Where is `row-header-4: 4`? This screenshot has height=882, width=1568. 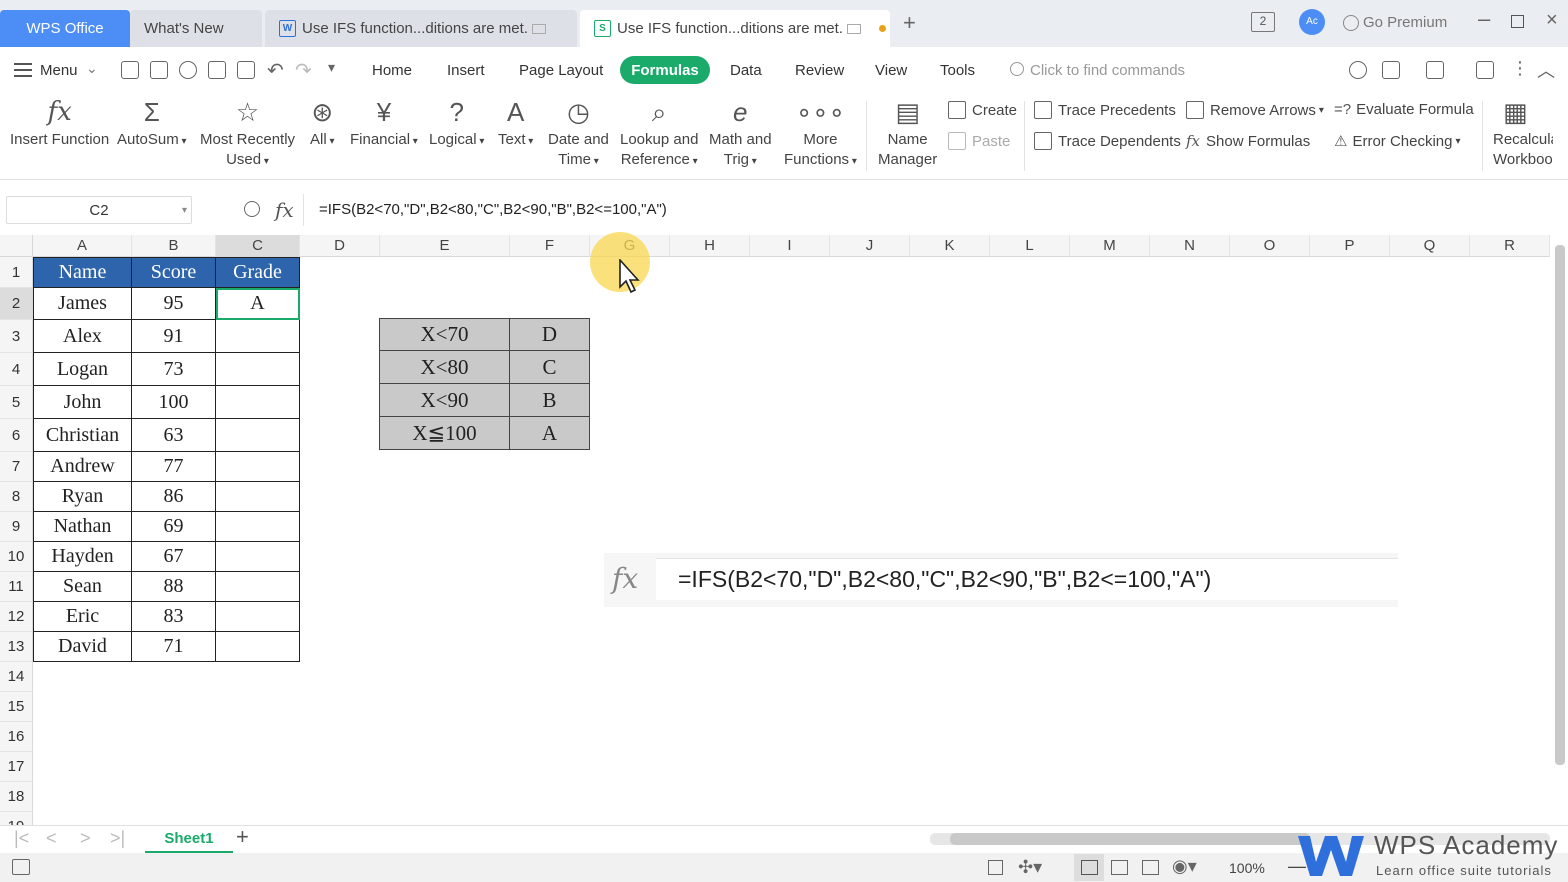
row-header-4: 4 is located at coordinates (16, 369).